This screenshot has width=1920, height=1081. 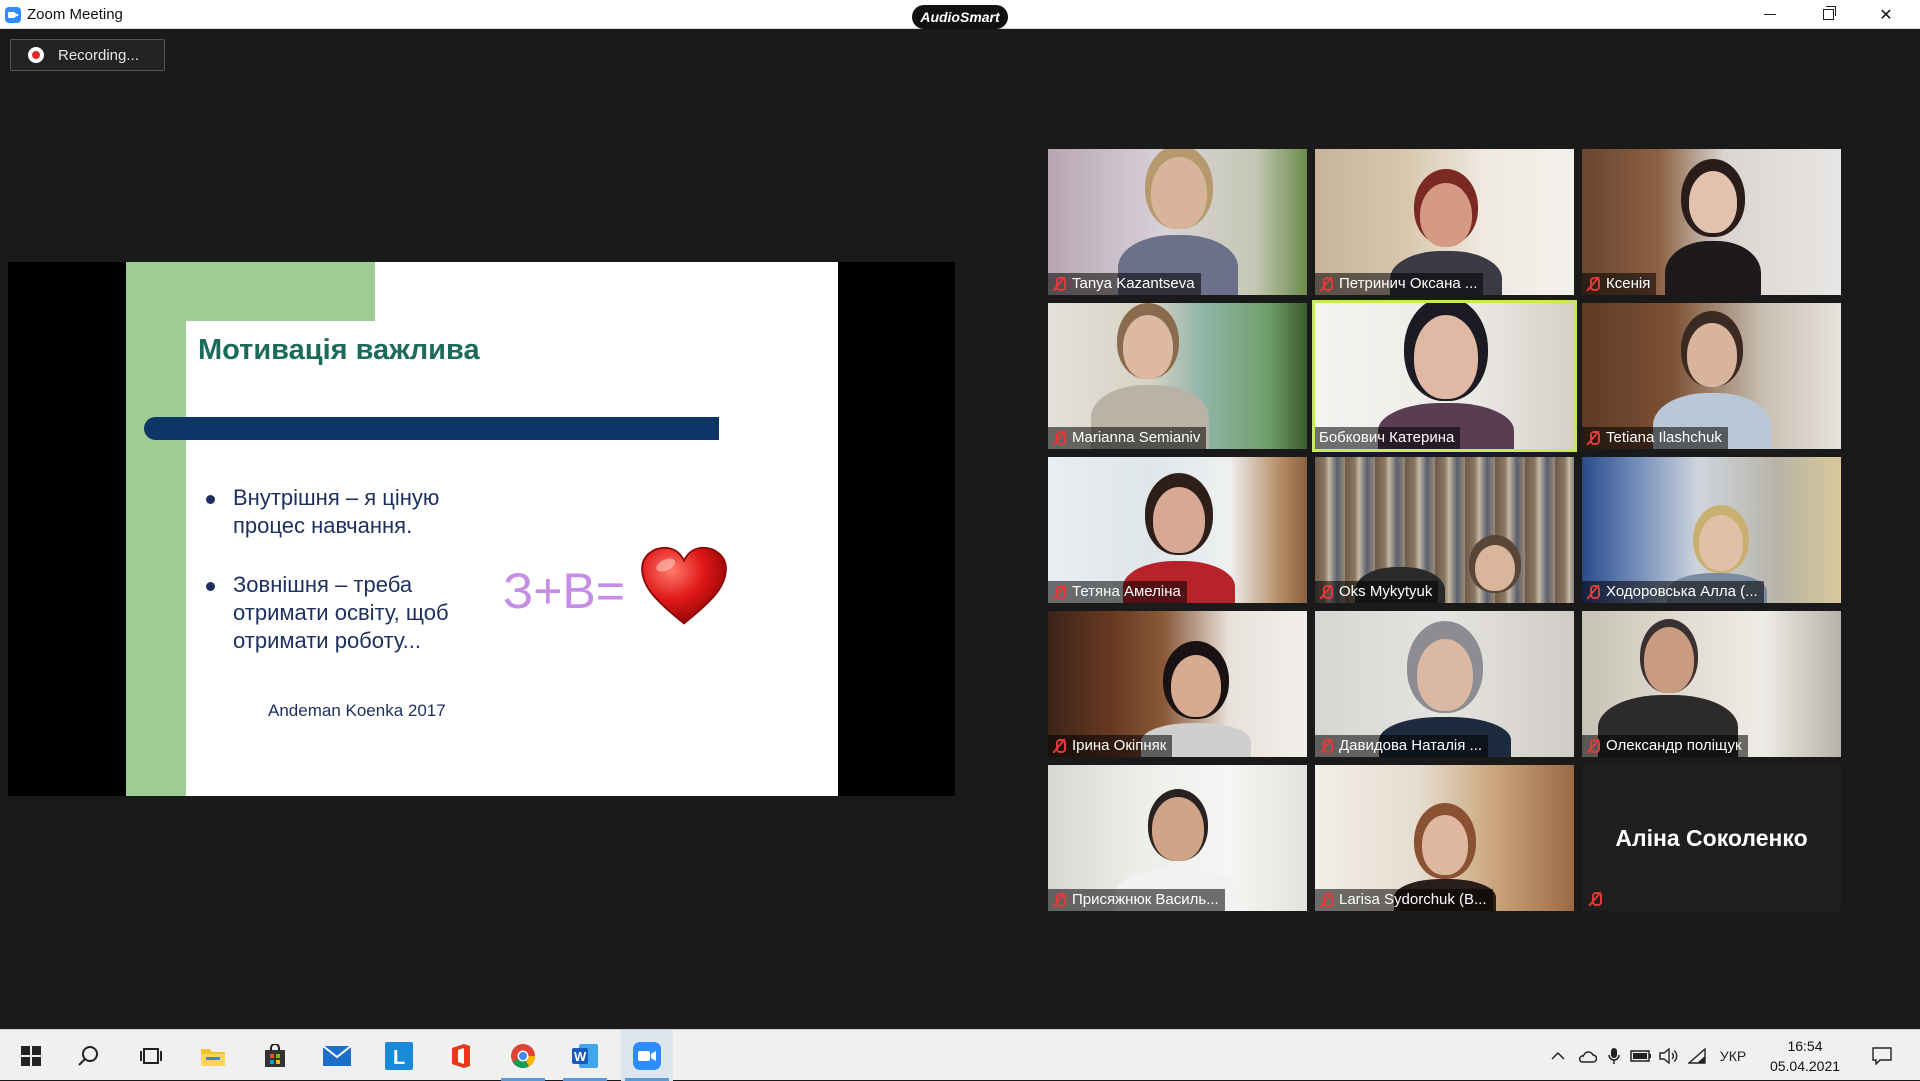 What do you see at coordinates (1387, 437) in the screenshot?
I see `participant-name: Бобкович Катерина` at bounding box center [1387, 437].